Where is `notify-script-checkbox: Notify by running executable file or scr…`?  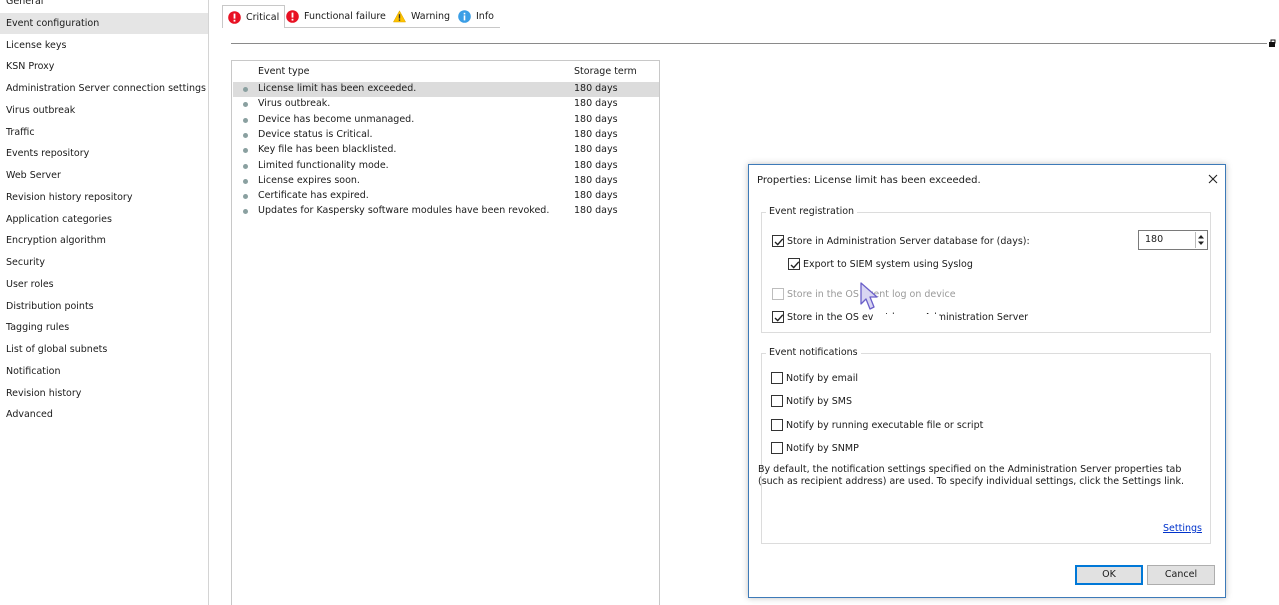
notify-script-checkbox: Notify by running executable file or scr… is located at coordinates (877, 425).